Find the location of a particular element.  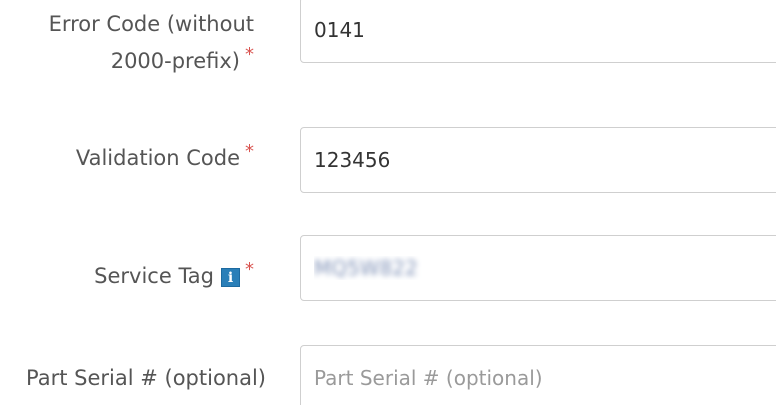

service-tag-label: Service Tag i * is located at coordinates (174, 276).